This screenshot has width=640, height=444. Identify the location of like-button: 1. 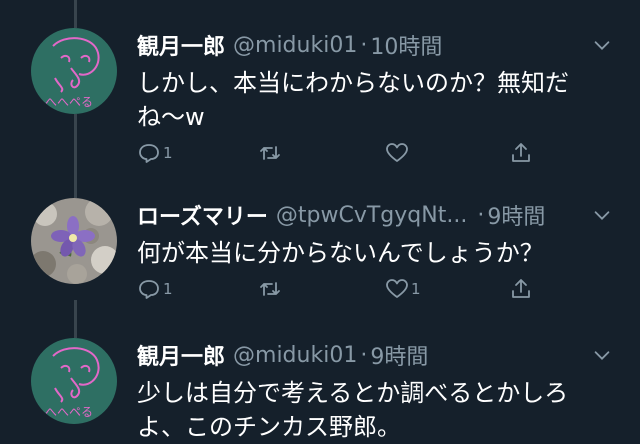
(403, 289).